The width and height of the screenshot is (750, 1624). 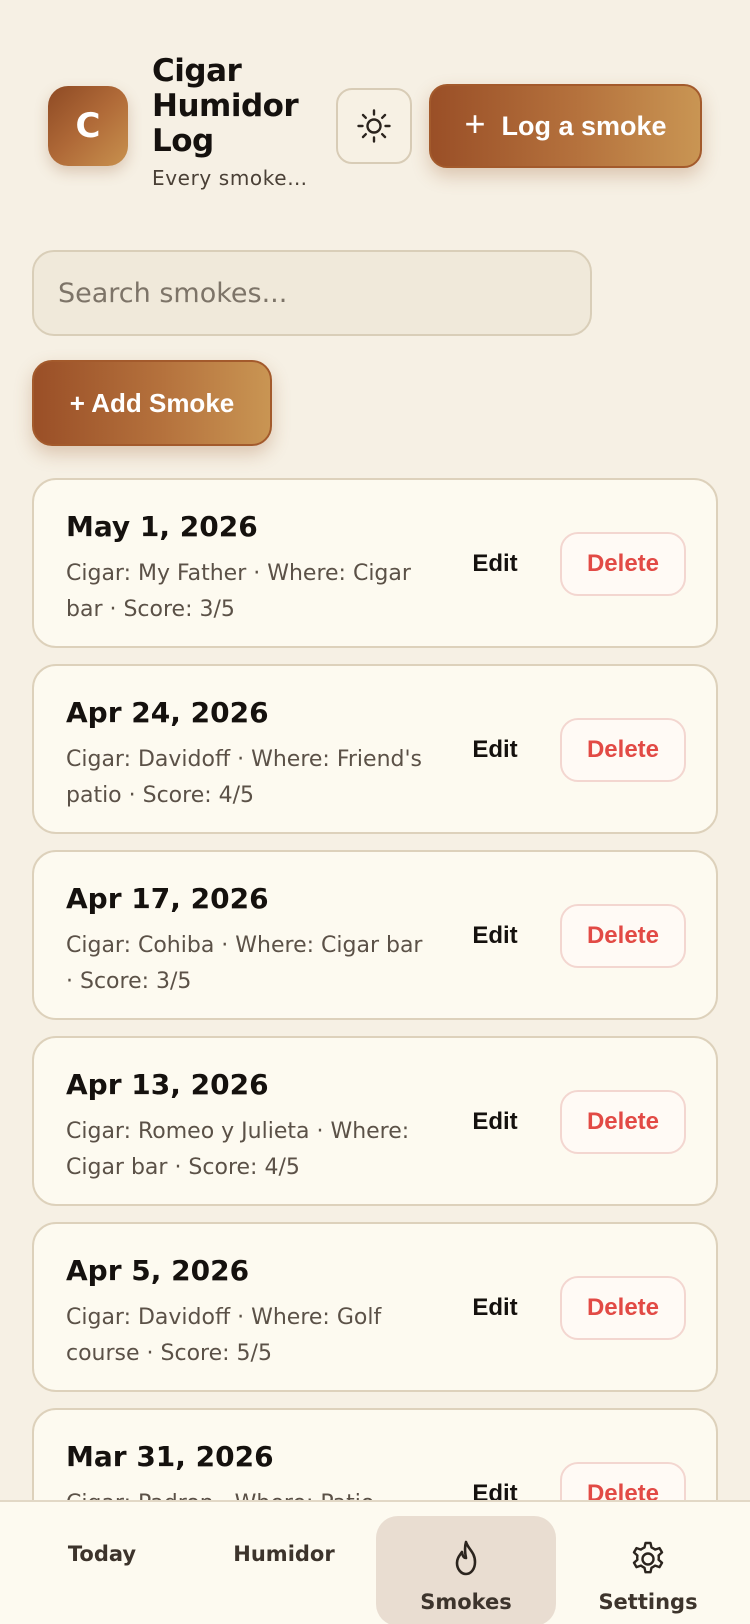 I want to click on app-logo: C, so click(x=88, y=126).